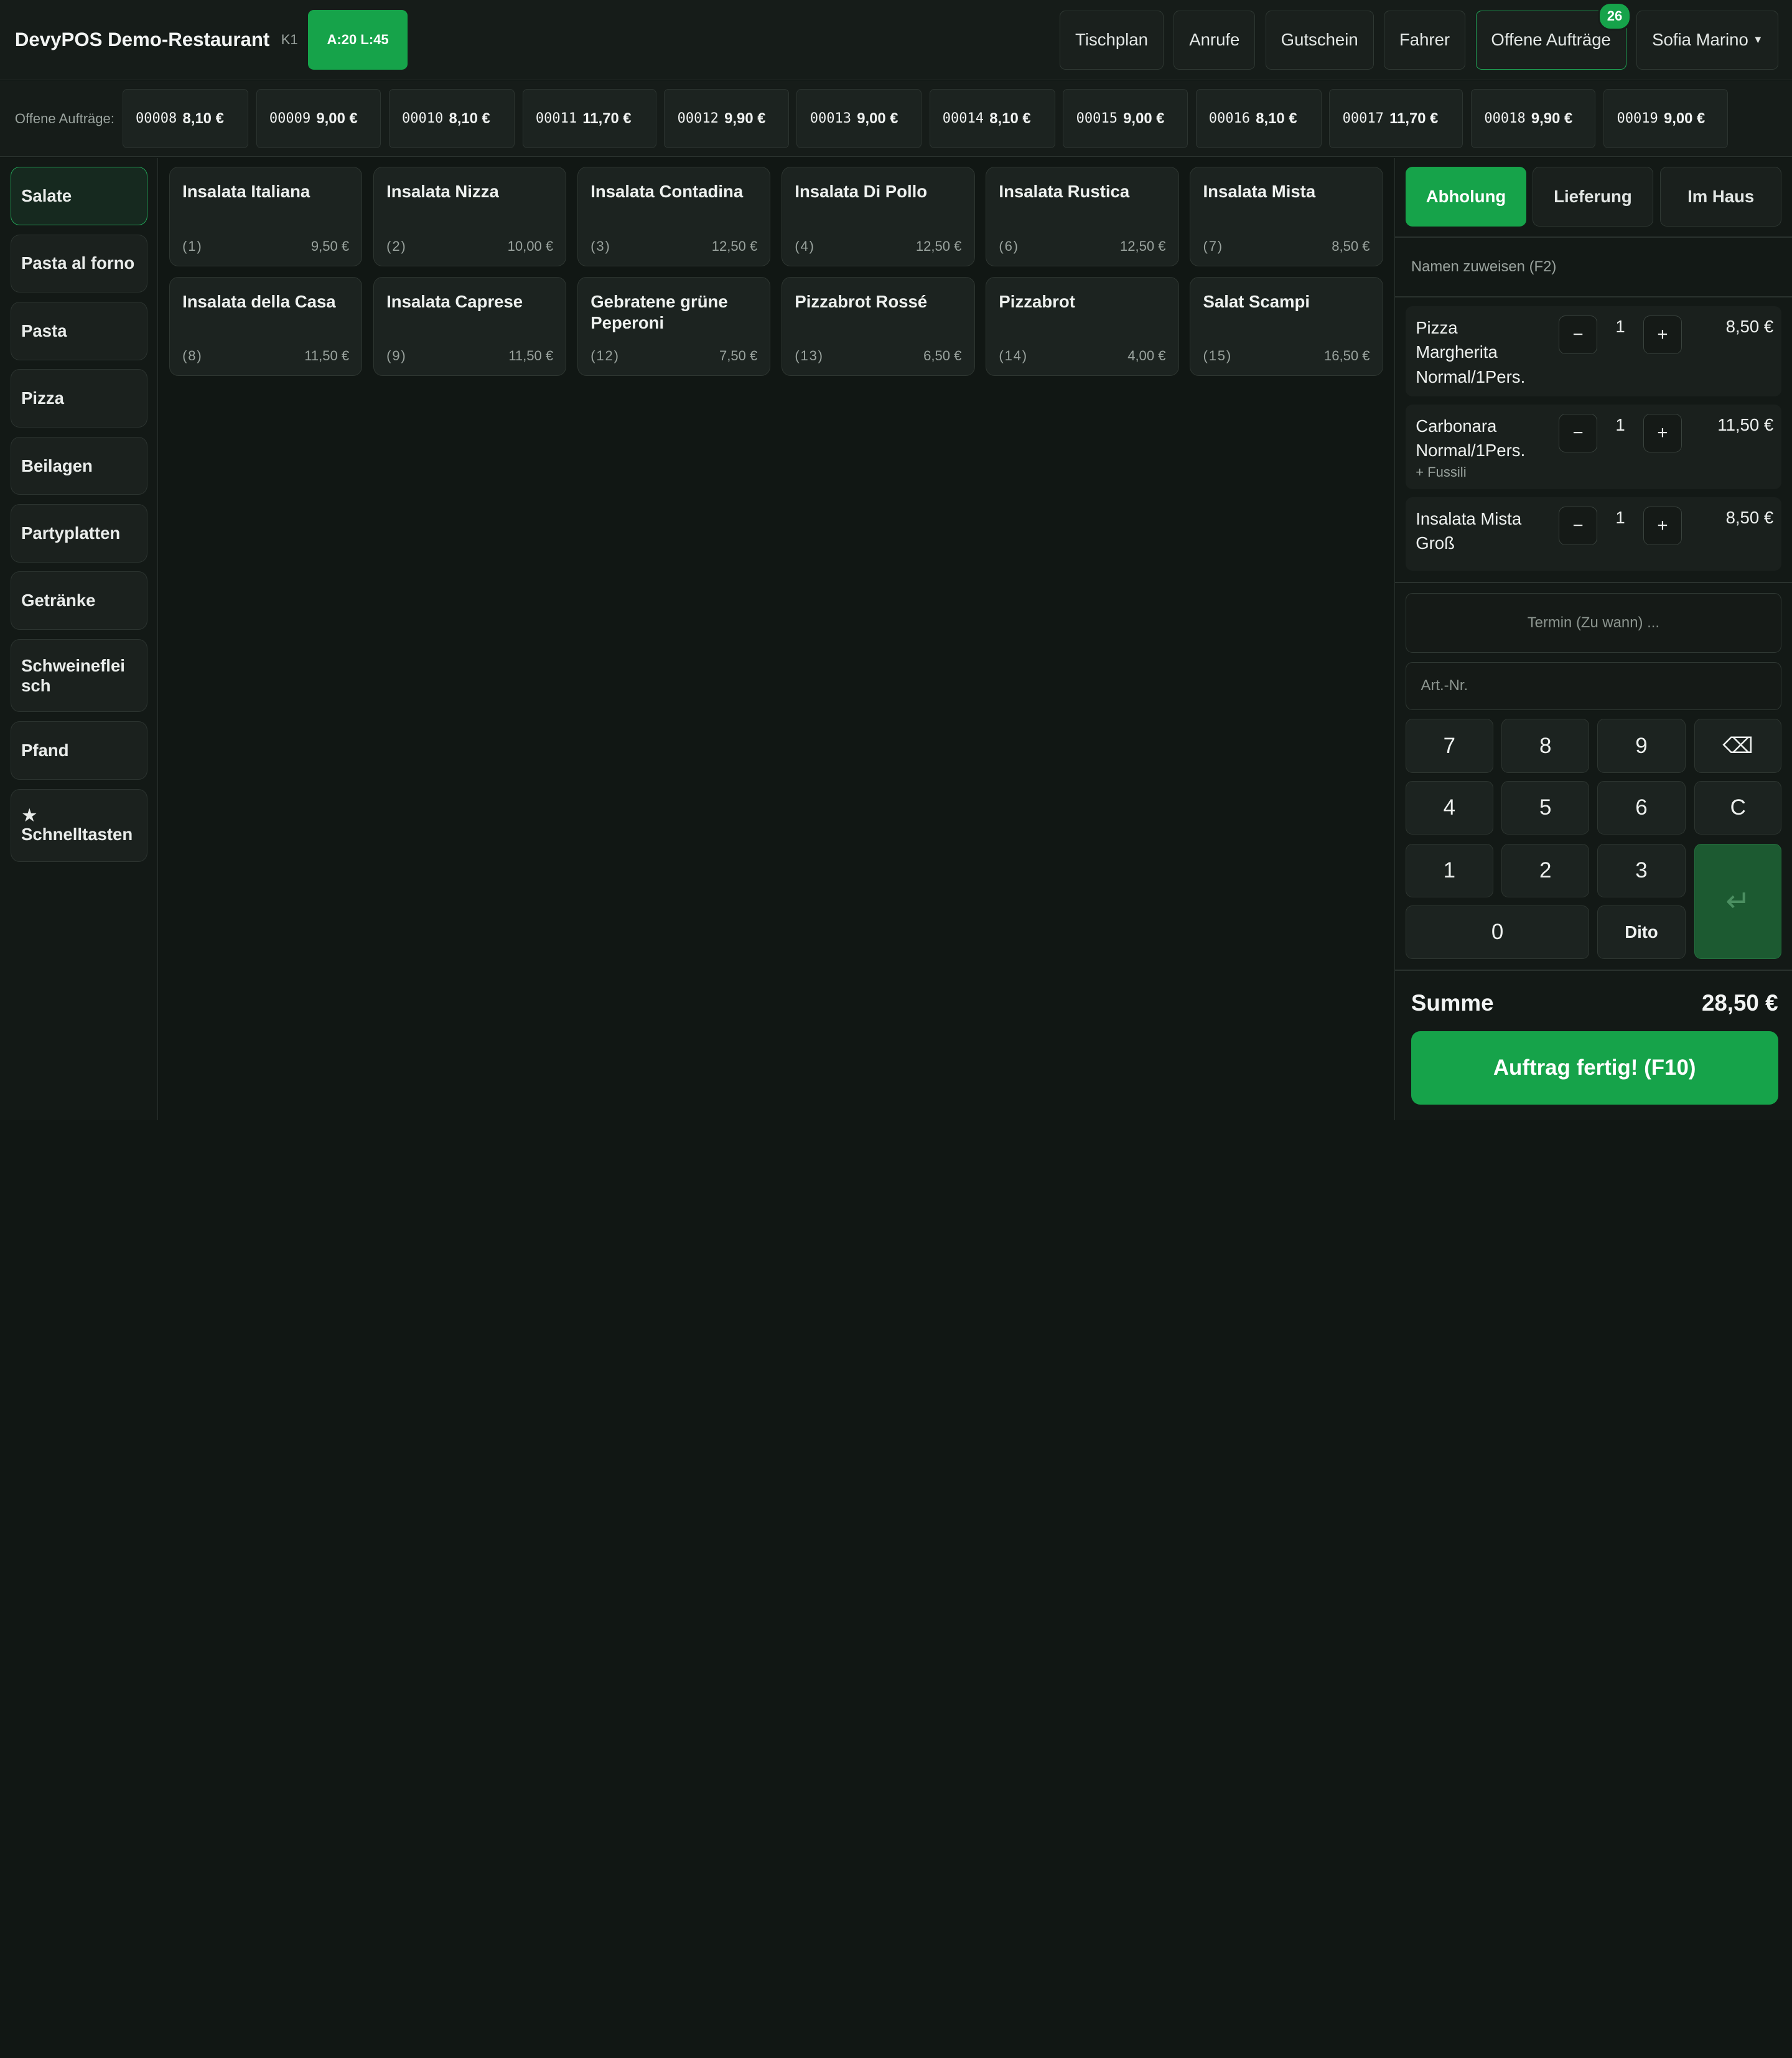 The width and height of the screenshot is (1792, 2058). I want to click on product-number: (6), so click(1009, 246).